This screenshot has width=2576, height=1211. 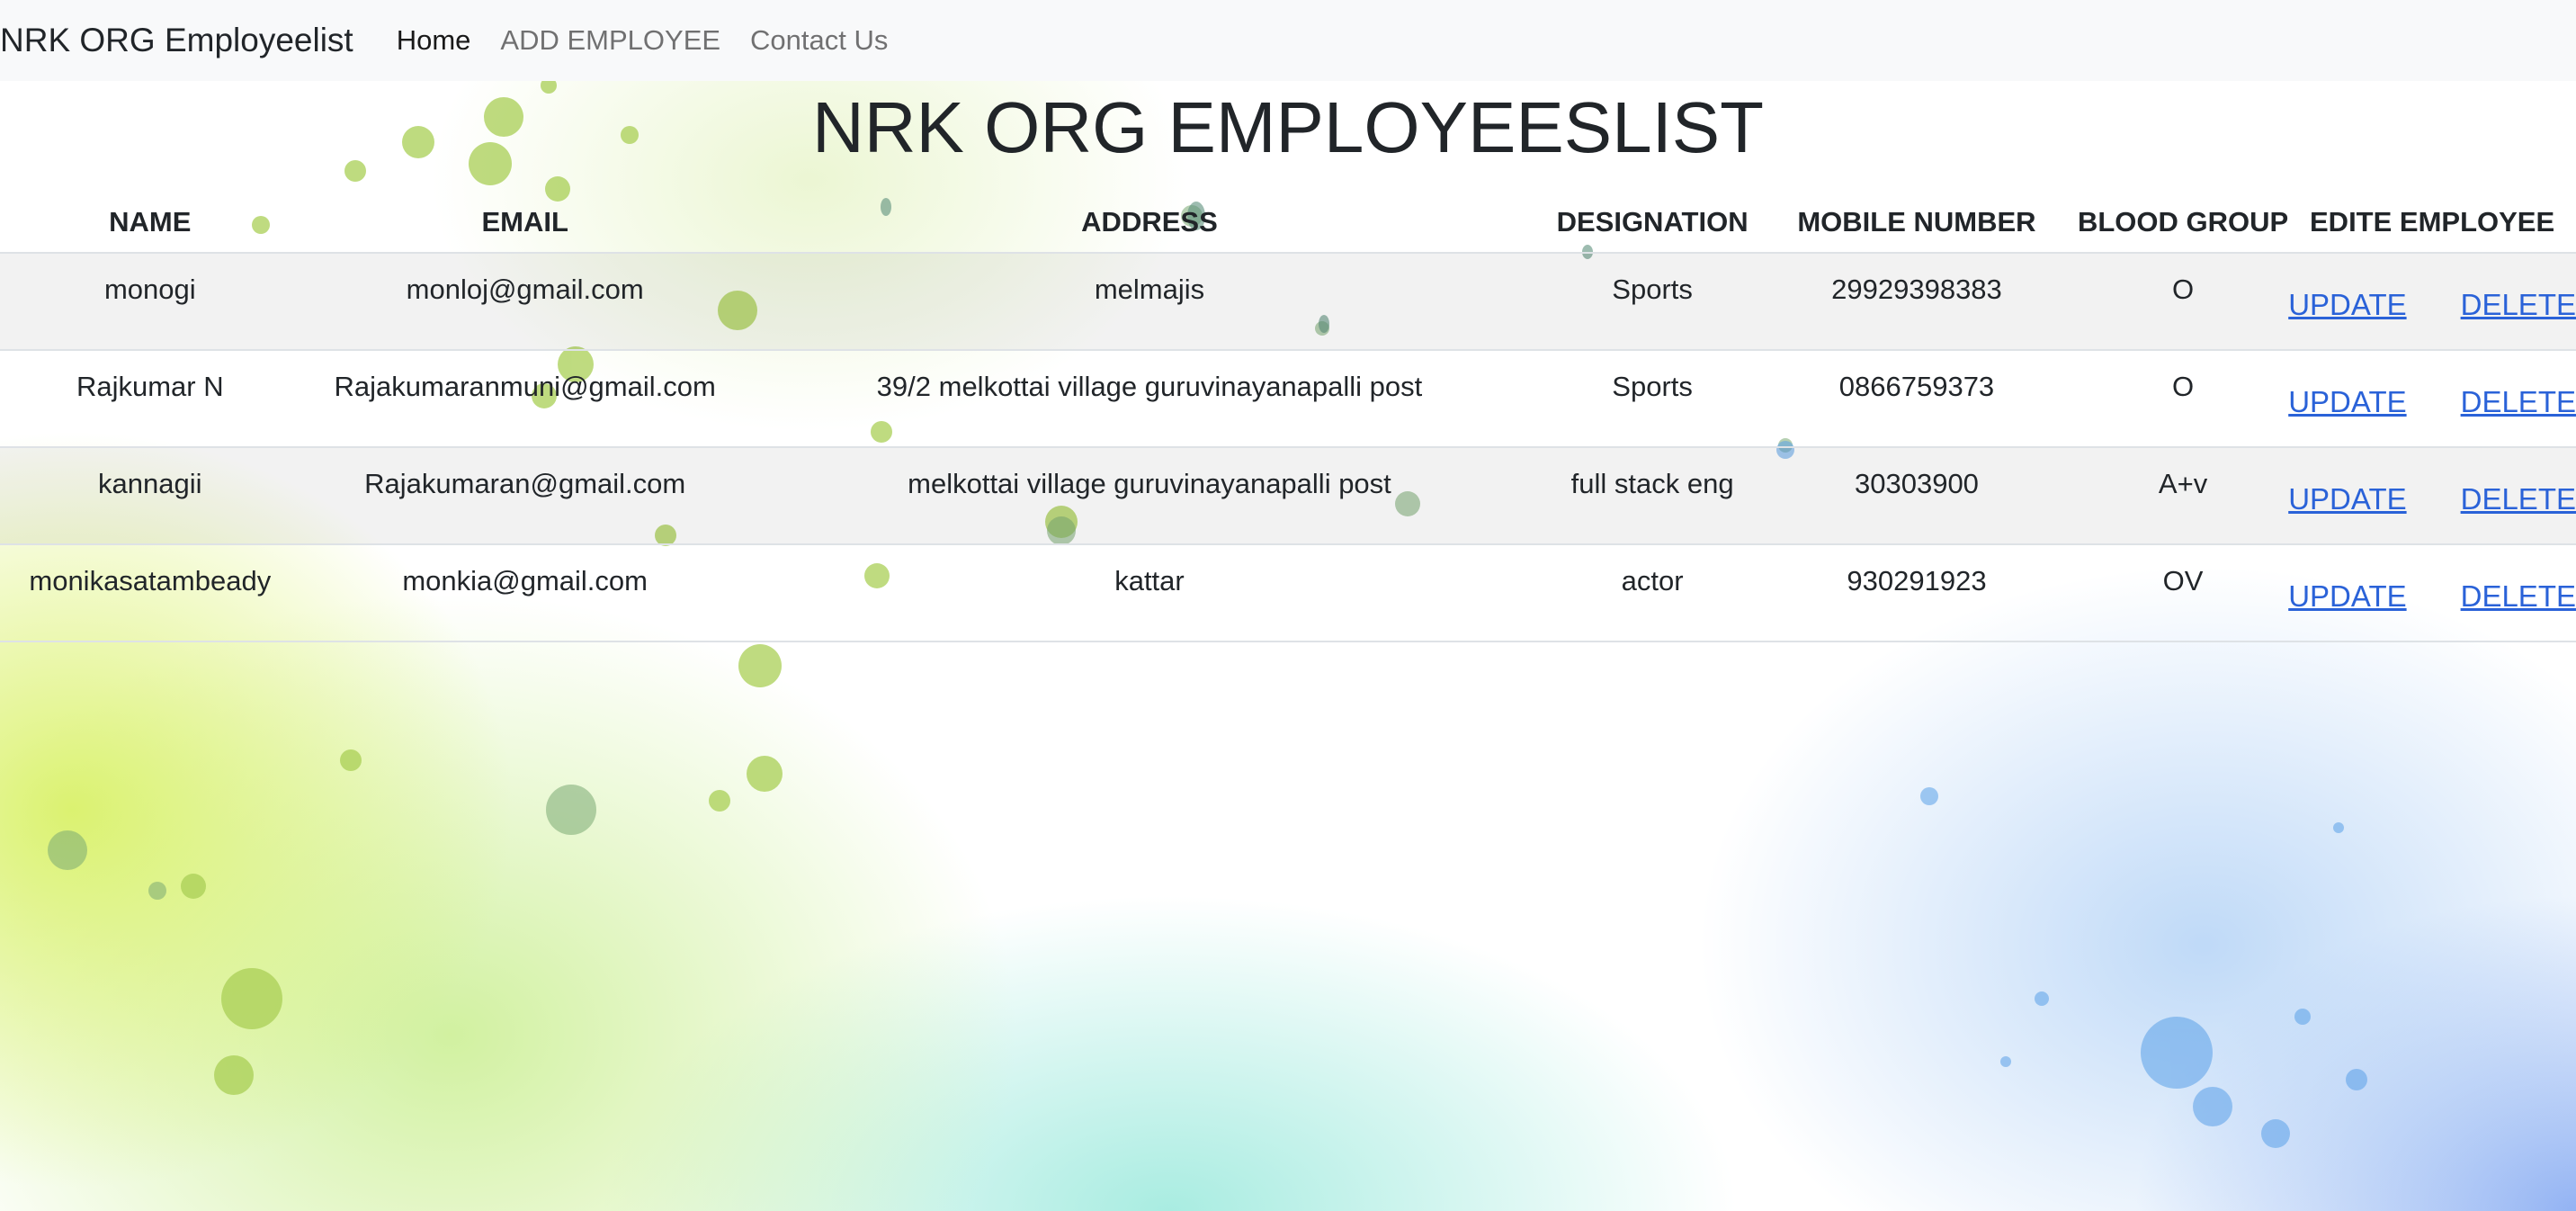 I want to click on page-title: NRK ORG EMPLOYEESLIST, so click(x=1288, y=127).